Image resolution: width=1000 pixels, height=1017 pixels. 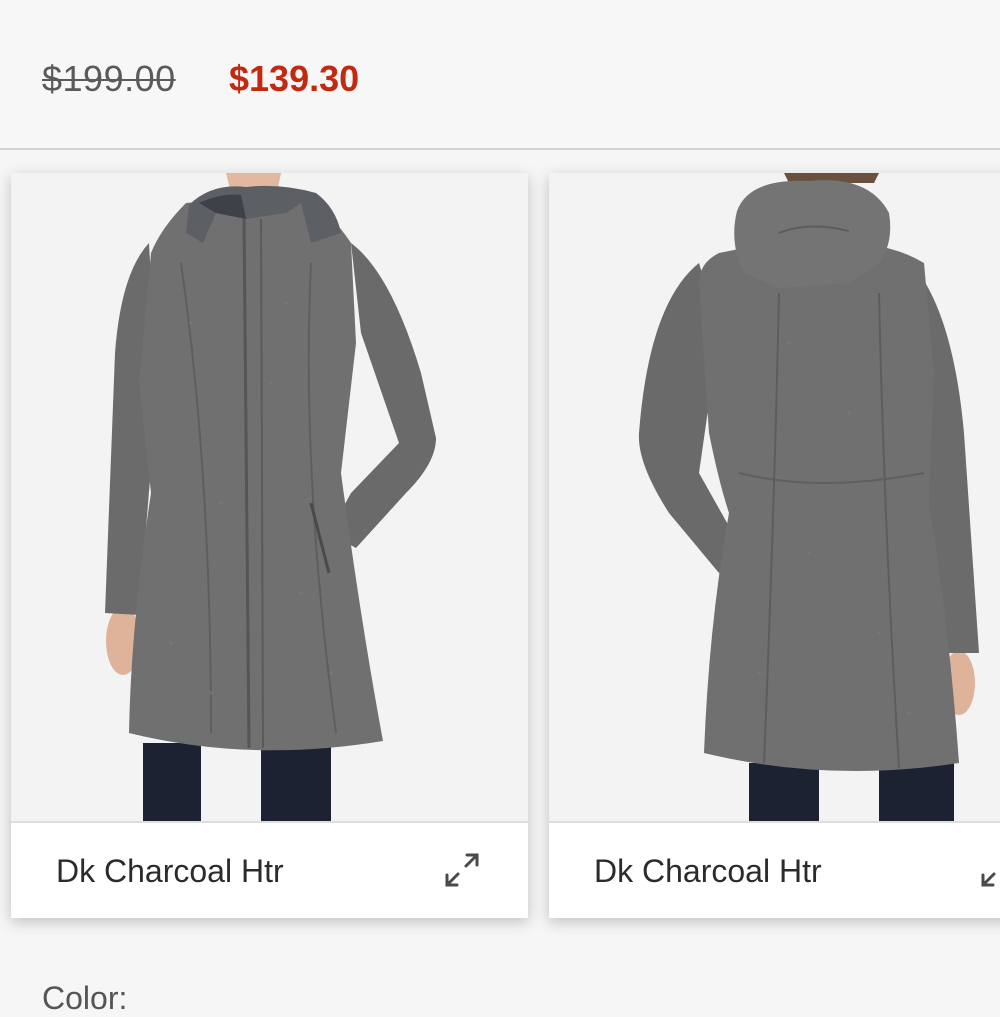 What do you see at coordinates (85, 998) in the screenshot?
I see `color-section-label: Color:` at bounding box center [85, 998].